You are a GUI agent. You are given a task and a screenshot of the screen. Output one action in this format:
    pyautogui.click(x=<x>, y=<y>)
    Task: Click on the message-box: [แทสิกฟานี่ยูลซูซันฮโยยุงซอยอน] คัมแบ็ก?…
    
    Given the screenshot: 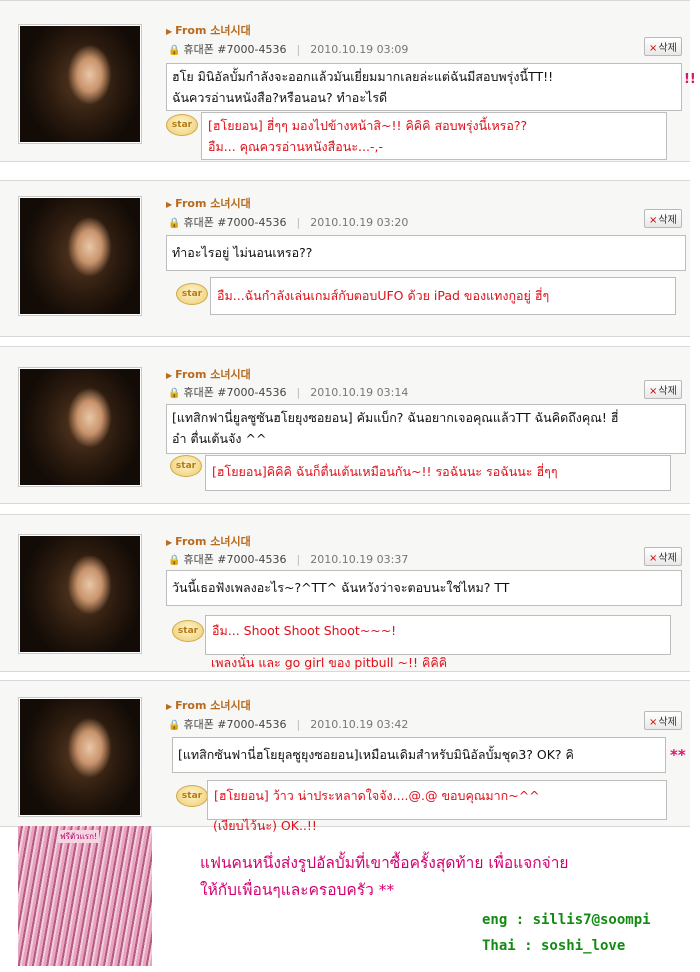 What is the action you would take?
    pyautogui.click(x=426, y=429)
    